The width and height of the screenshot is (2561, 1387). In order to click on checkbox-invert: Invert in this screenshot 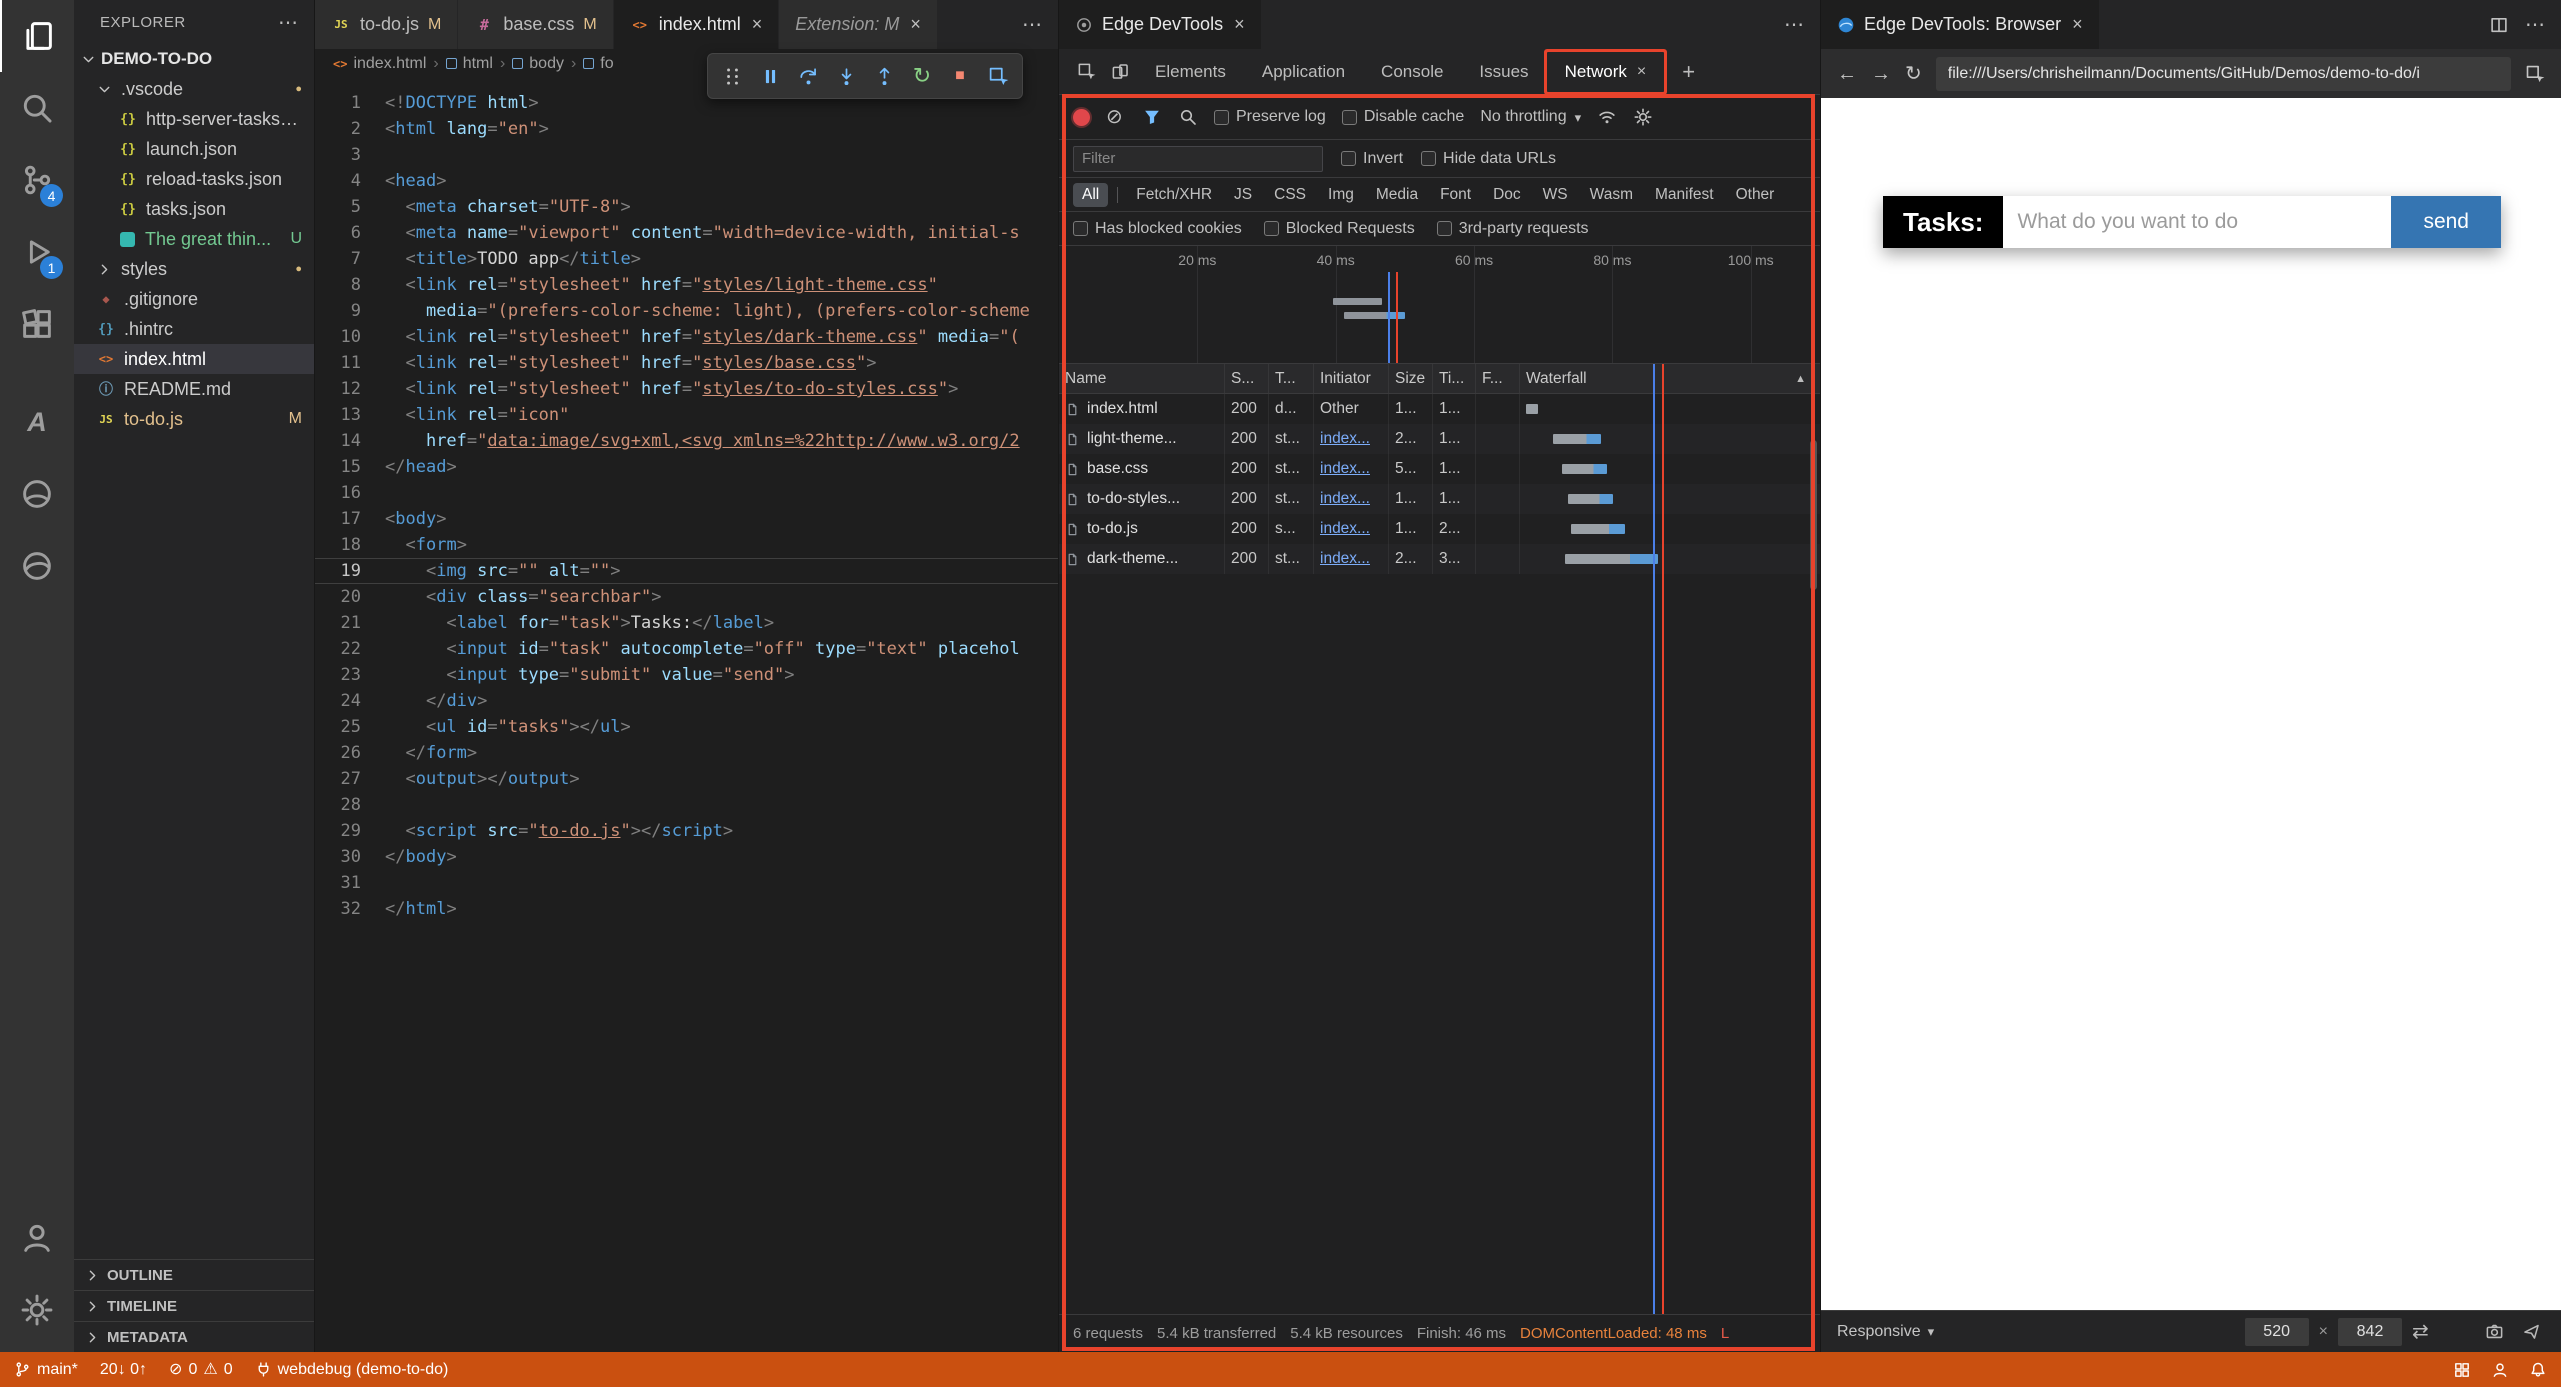, I will do `click(1372, 159)`.